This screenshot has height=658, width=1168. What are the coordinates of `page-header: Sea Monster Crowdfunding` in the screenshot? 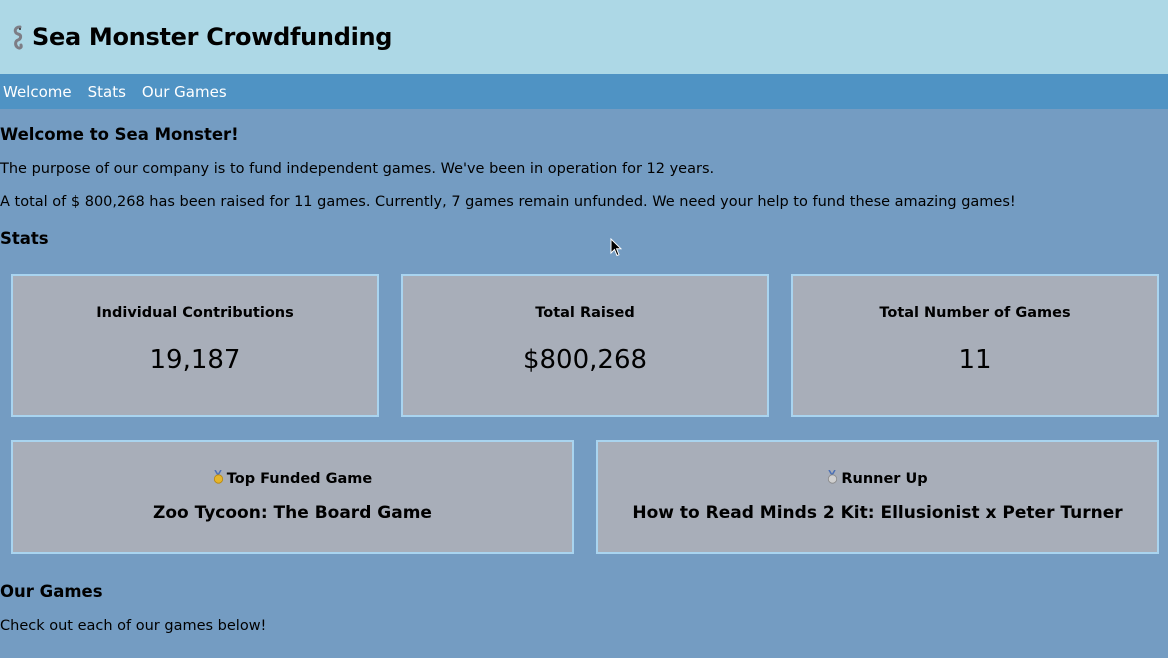 It's located at (584, 37).